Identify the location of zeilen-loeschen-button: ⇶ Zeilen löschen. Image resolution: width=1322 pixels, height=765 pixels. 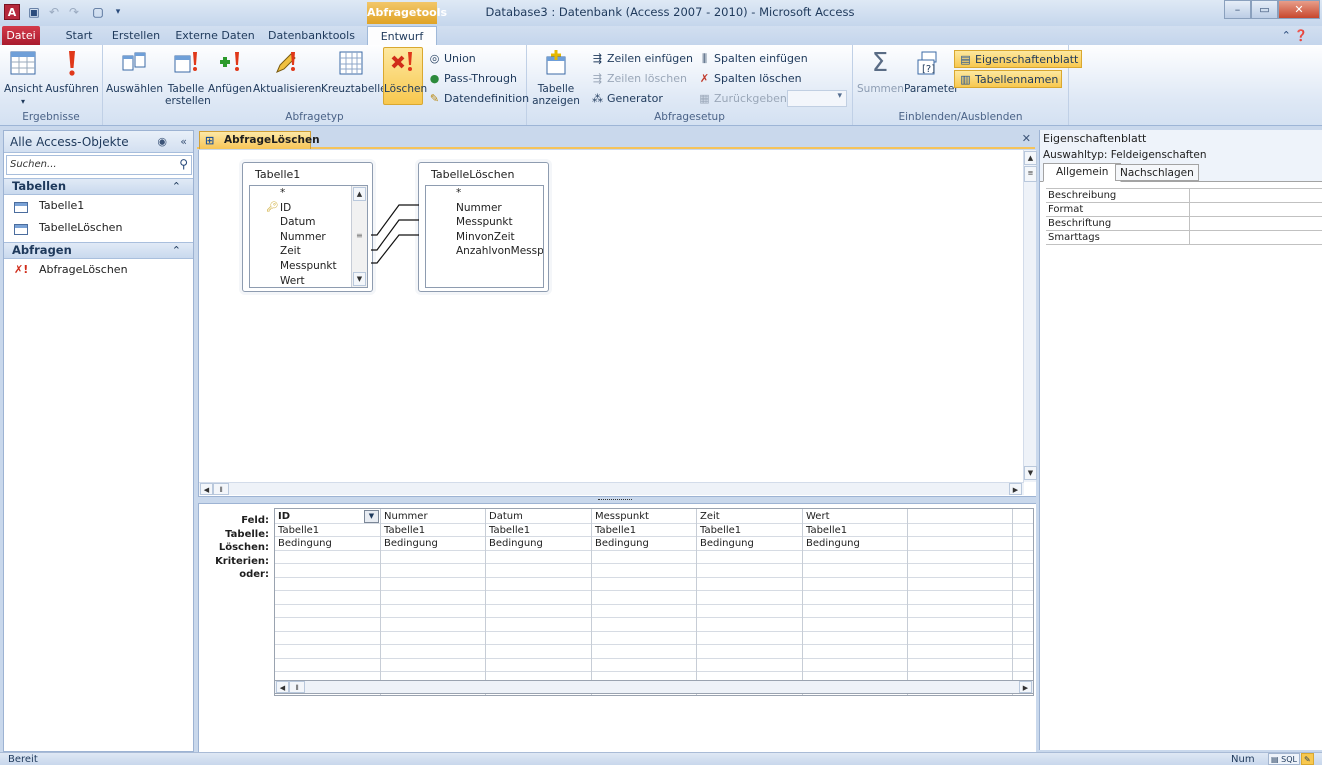
(638, 79).